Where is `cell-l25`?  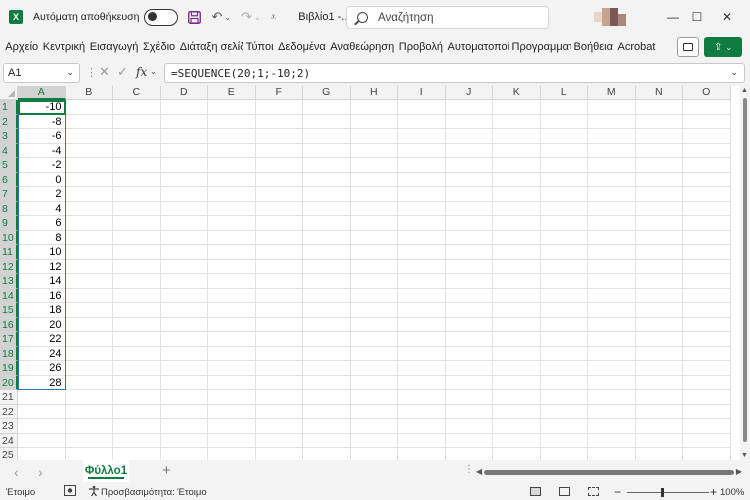
cell-l25 is located at coordinates (564, 454).